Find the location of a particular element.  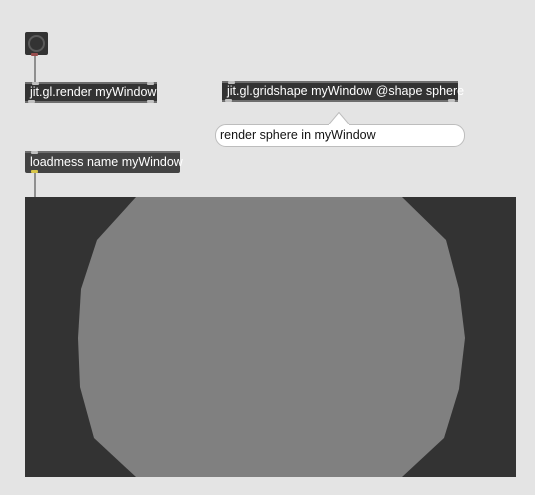

comment-text: render sphere in myWindow is located at coordinates (298, 135).